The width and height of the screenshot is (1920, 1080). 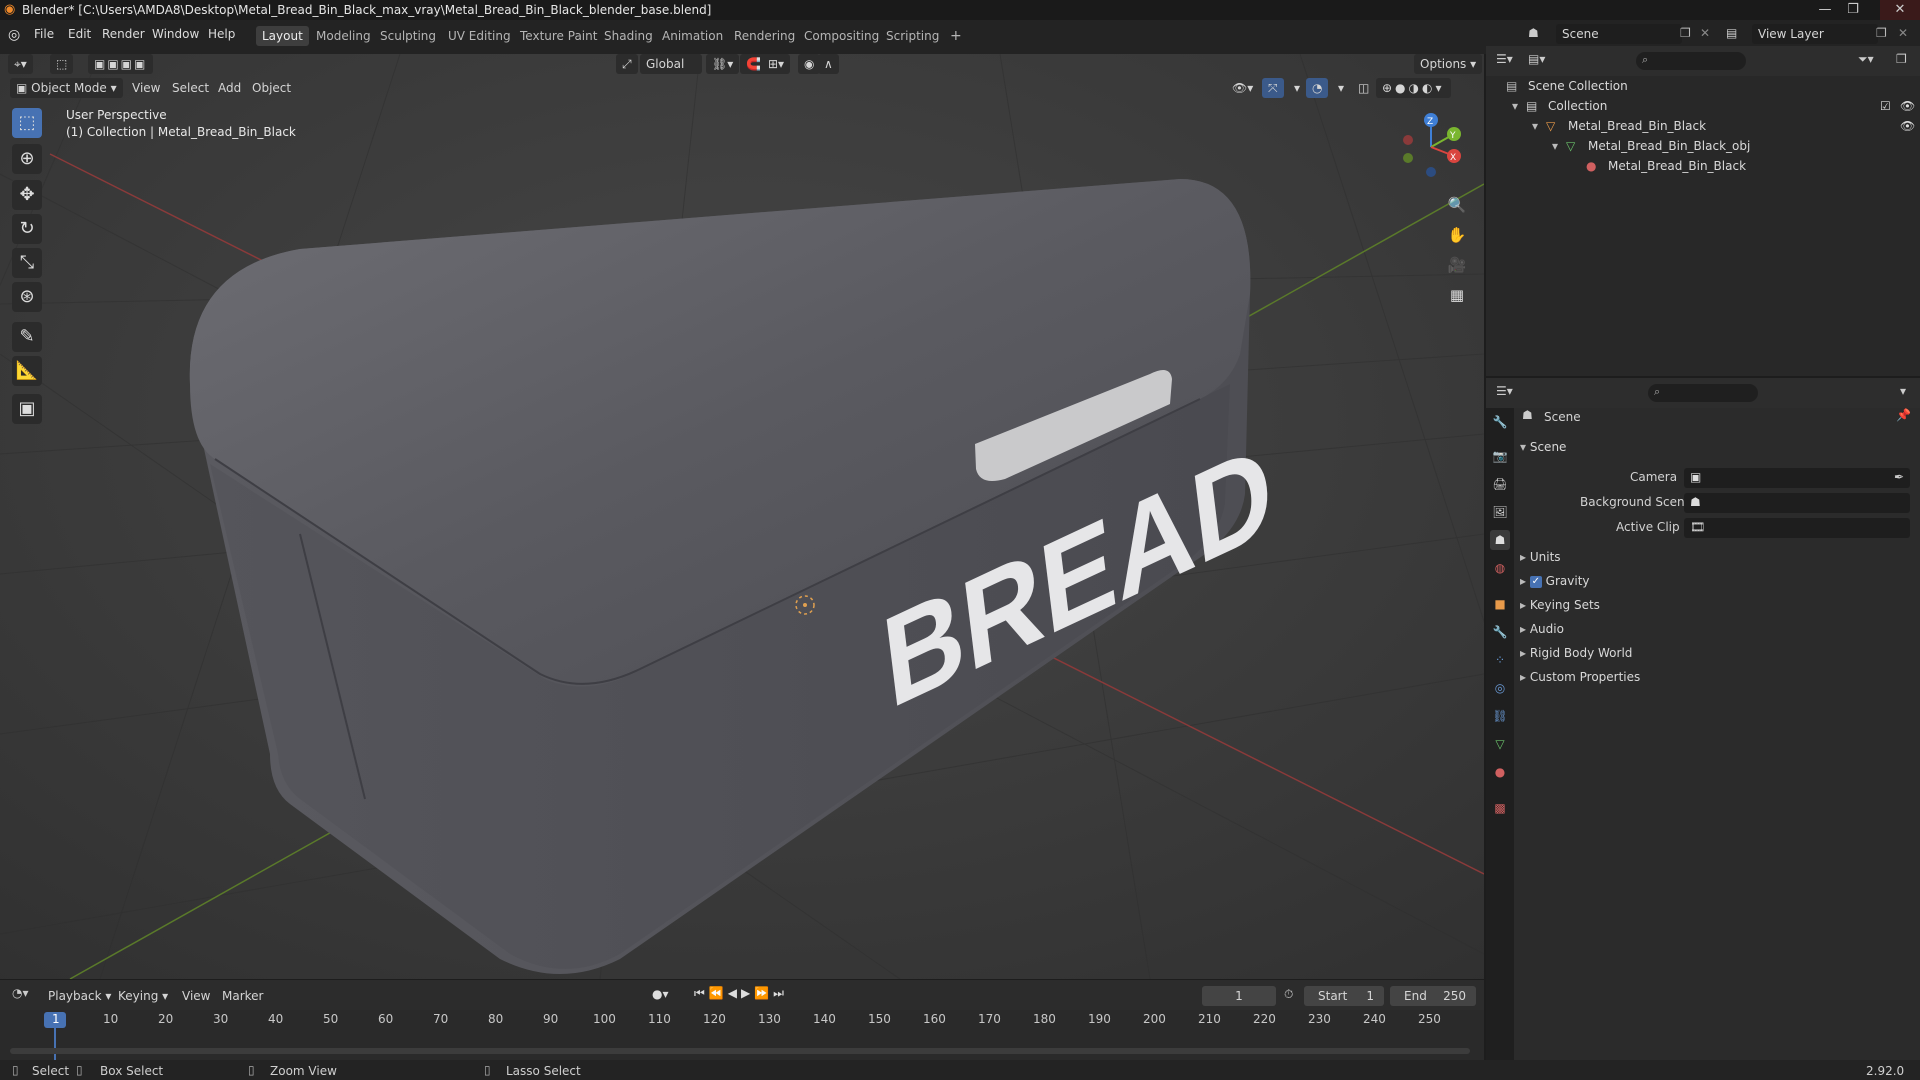 I want to click on shading-mode-buttons: ⊕●◑◐▾, so click(x=1413, y=88).